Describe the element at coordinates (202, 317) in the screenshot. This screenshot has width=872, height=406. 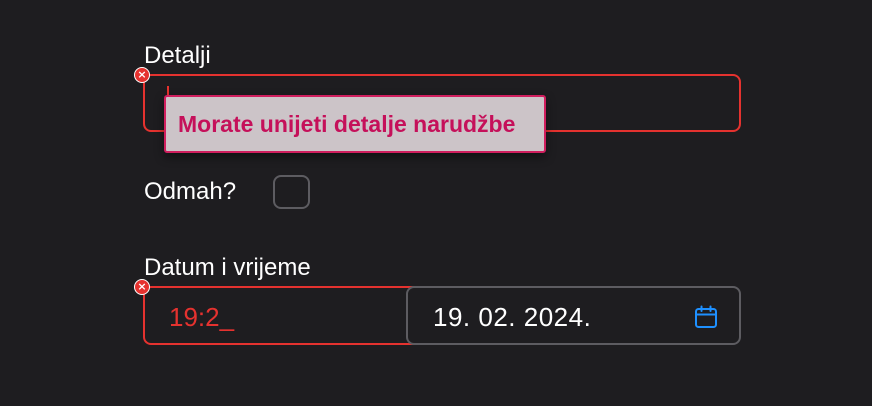
I see `time-value: 19:2_` at that location.